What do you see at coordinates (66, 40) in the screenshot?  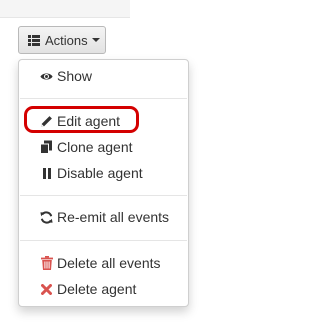 I see `actions-button-label: Actions` at bounding box center [66, 40].